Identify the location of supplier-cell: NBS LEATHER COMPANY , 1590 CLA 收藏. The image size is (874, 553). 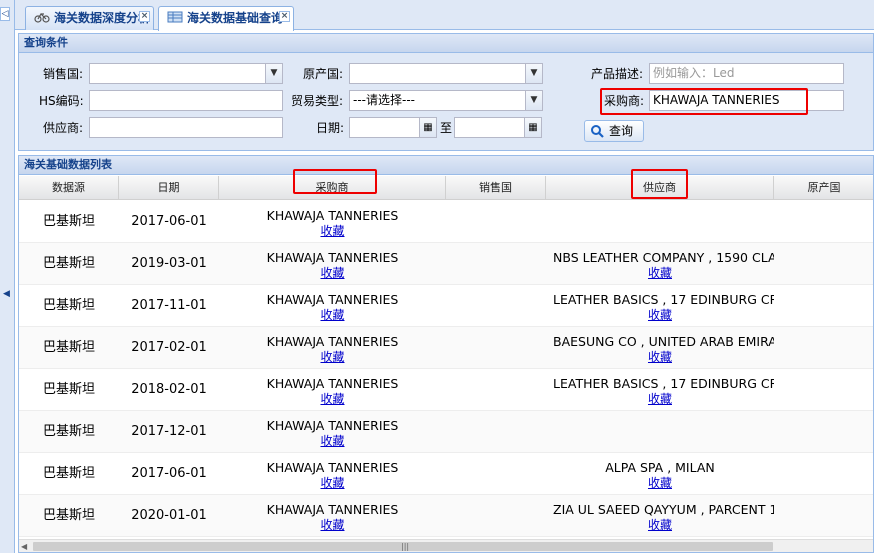
(660, 264).